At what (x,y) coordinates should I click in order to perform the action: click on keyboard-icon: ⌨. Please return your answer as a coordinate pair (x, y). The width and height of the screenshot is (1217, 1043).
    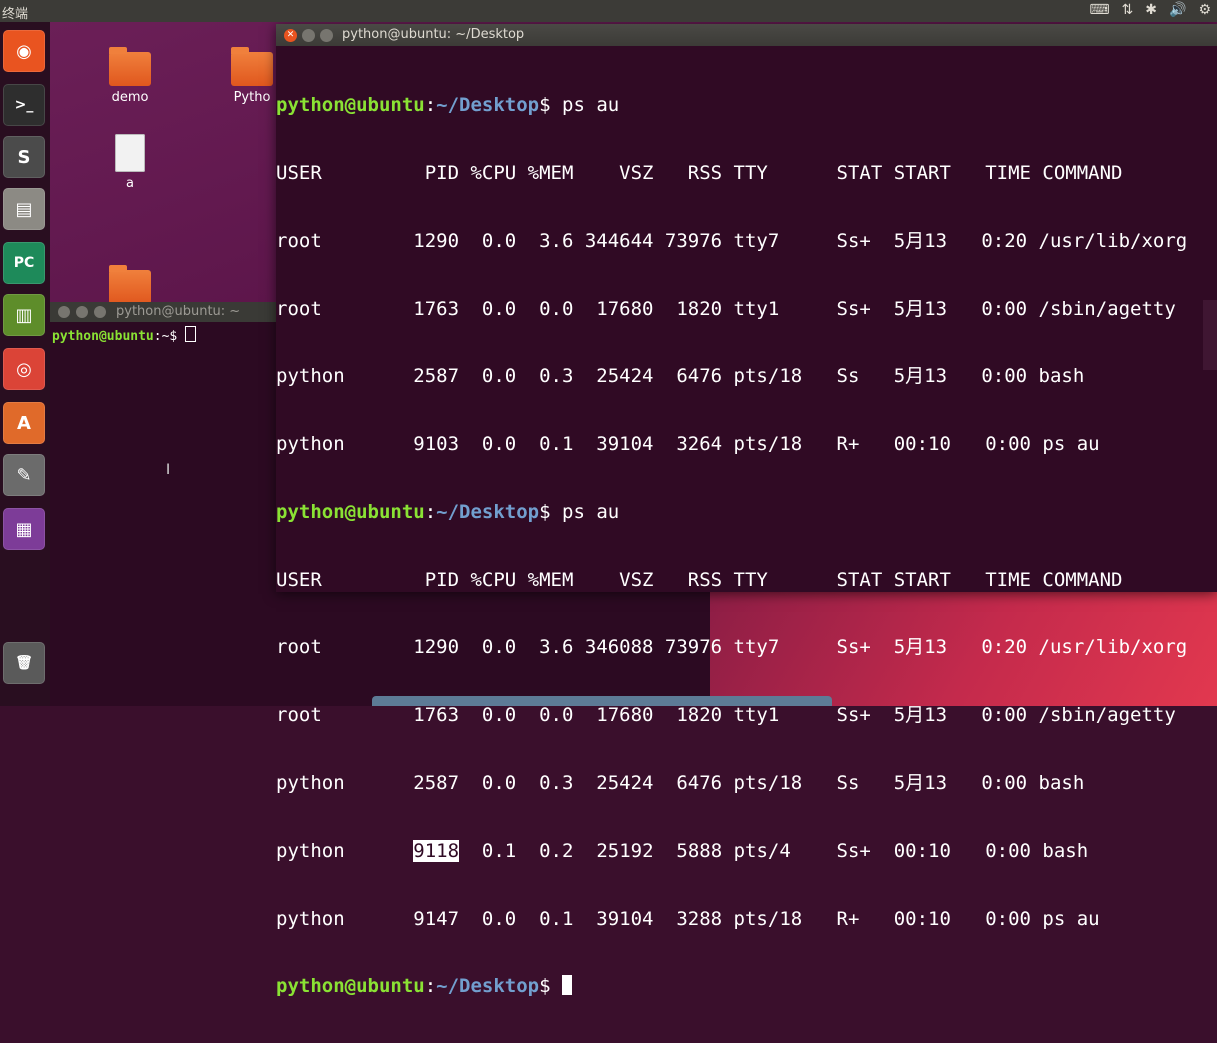
    Looking at the image, I should click on (1099, 10).